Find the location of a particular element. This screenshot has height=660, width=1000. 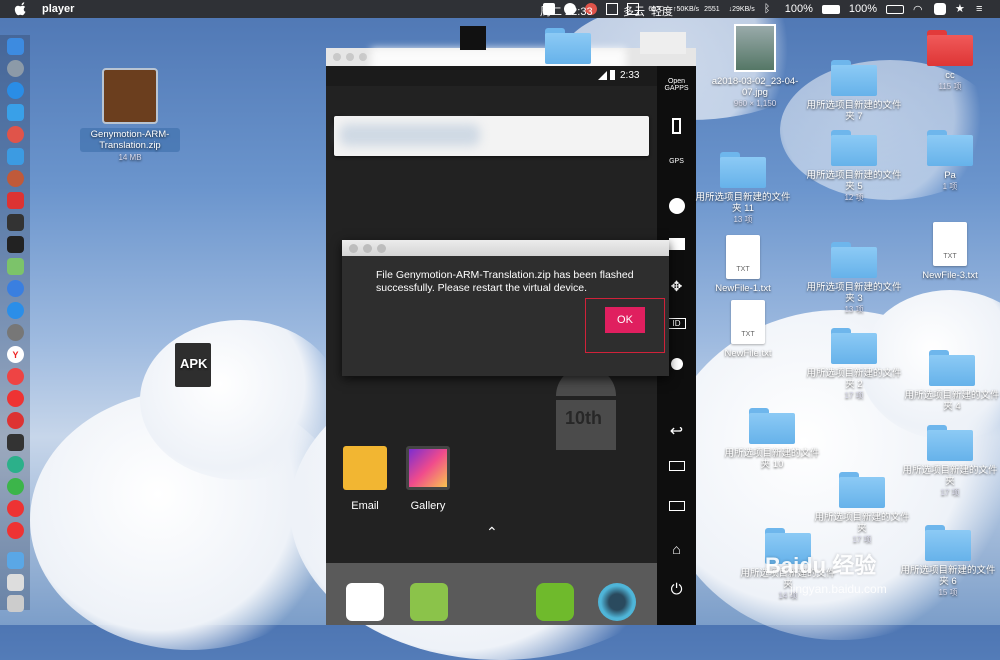

recent-apps-button is located at coordinates (676, 466).